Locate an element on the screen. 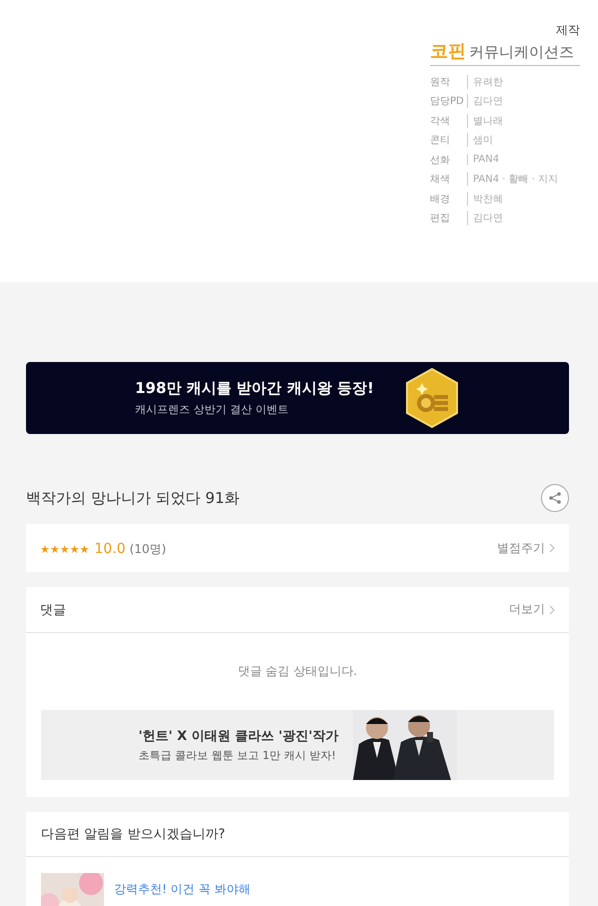 This screenshot has width=598, height=906. studio-logo-text: 코핀 is located at coordinates (448, 51).